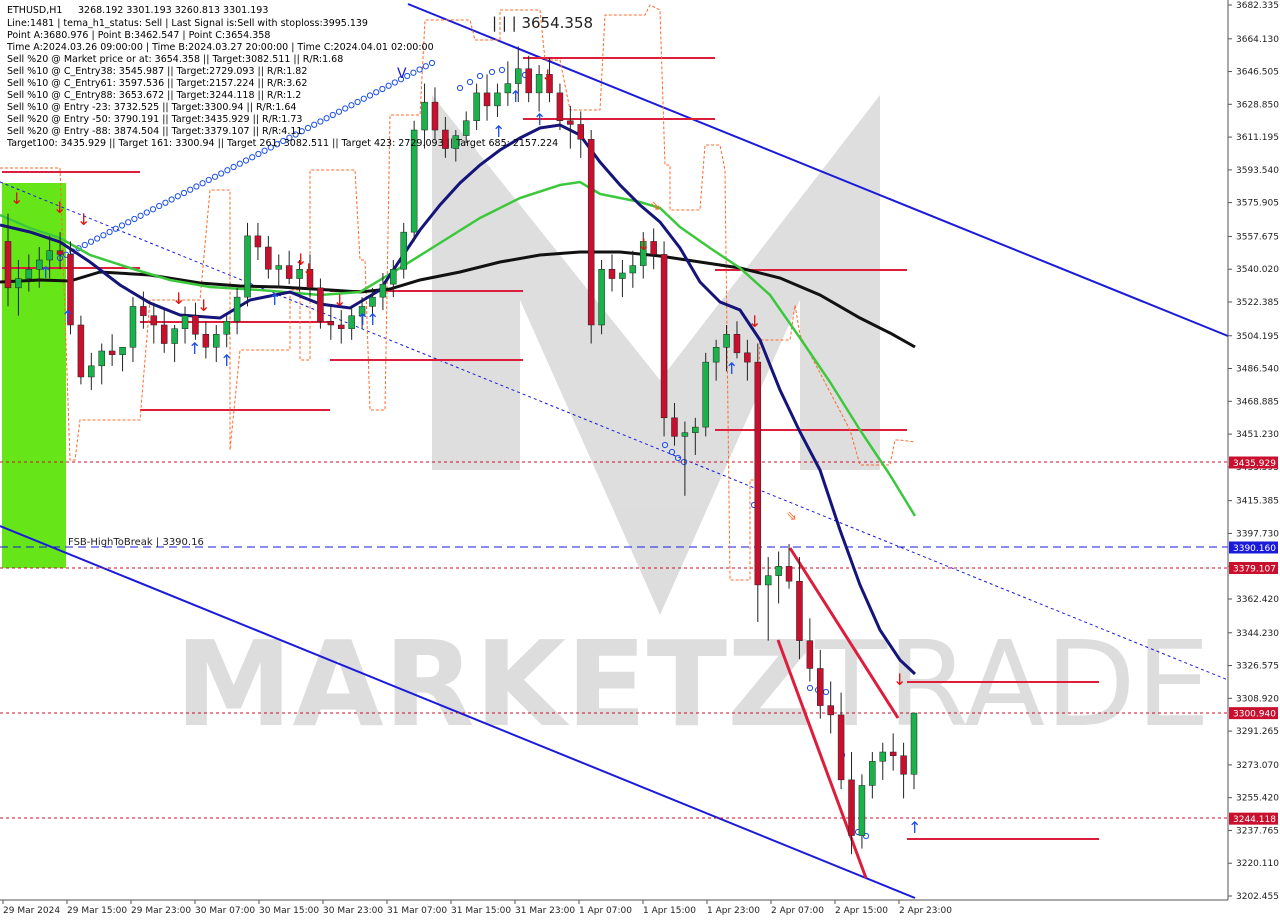 Image resolution: width=1280 pixels, height=924 pixels. What do you see at coordinates (733, 911) in the screenshot?
I see `x-tick-label: 1 Apr 23:00` at bounding box center [733, 911].